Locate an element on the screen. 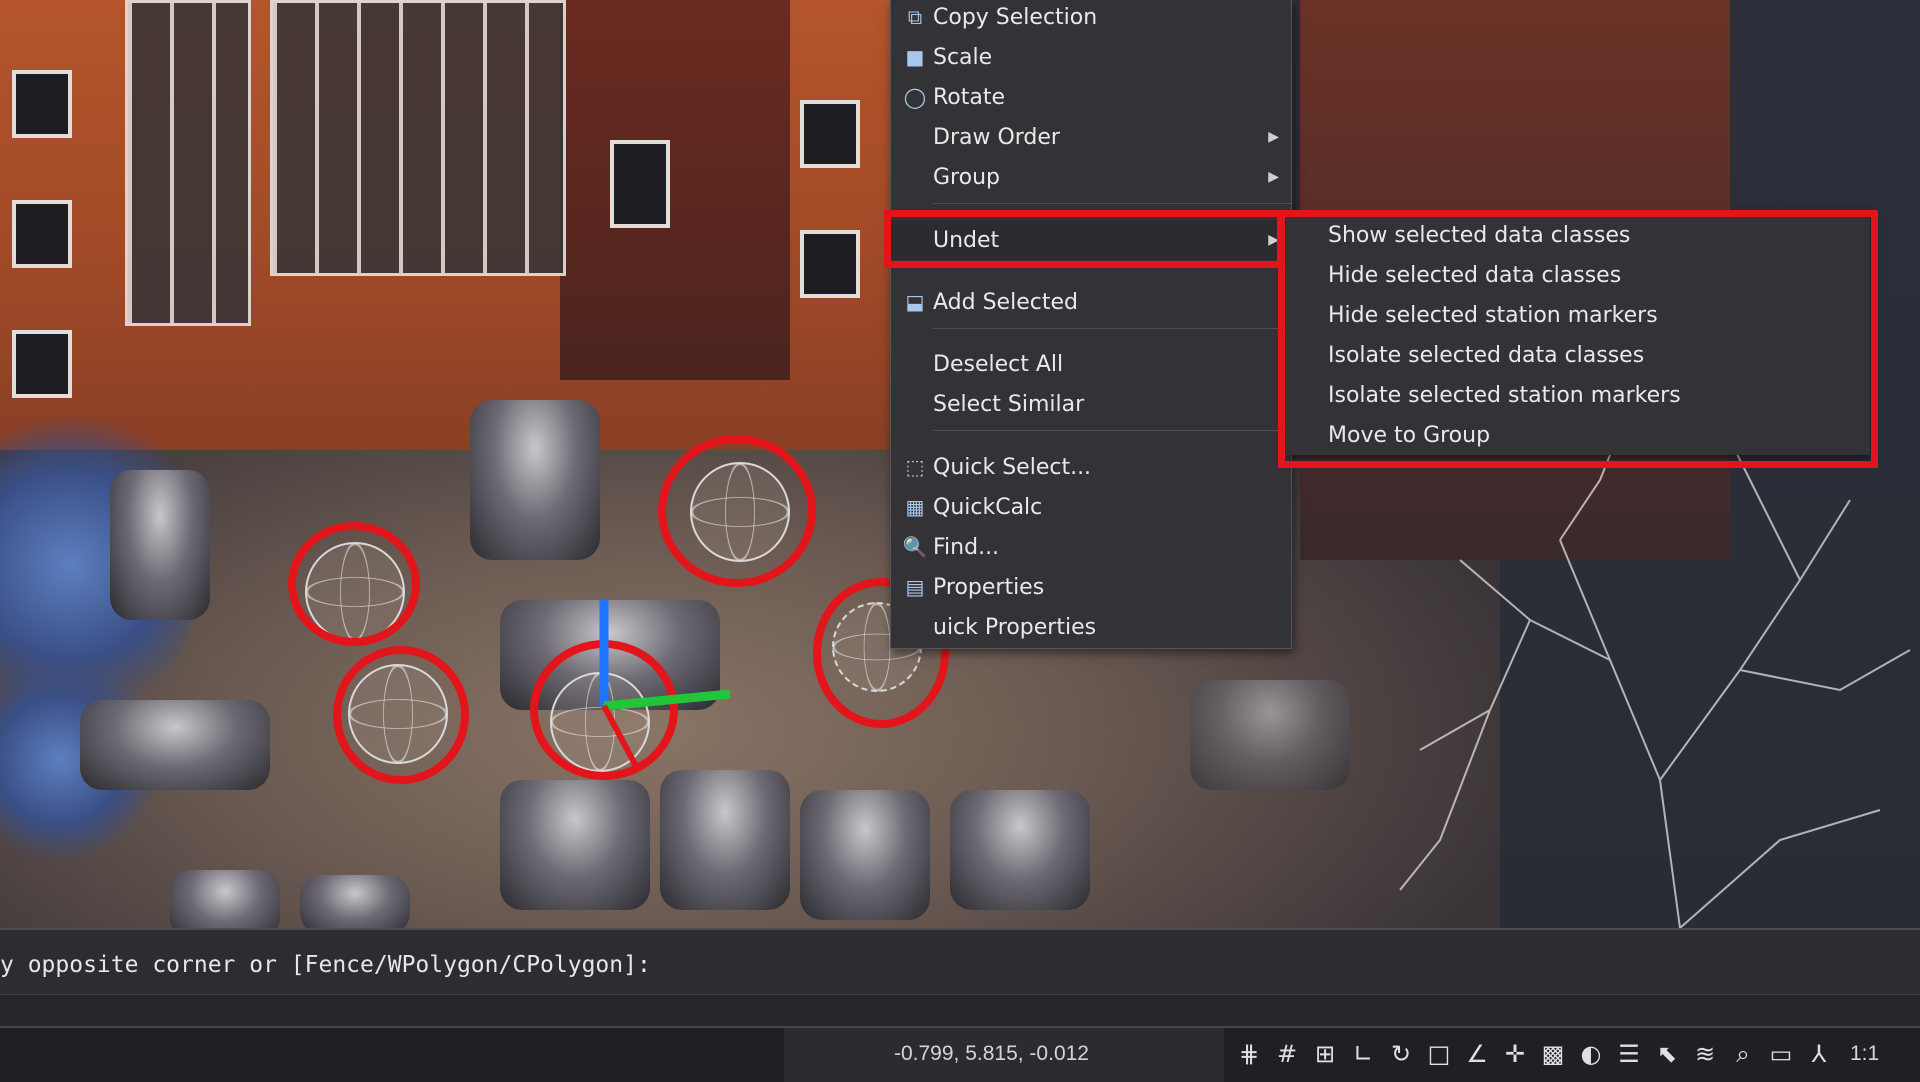  scale-icon: ■ is located at coordinates (915, 57).